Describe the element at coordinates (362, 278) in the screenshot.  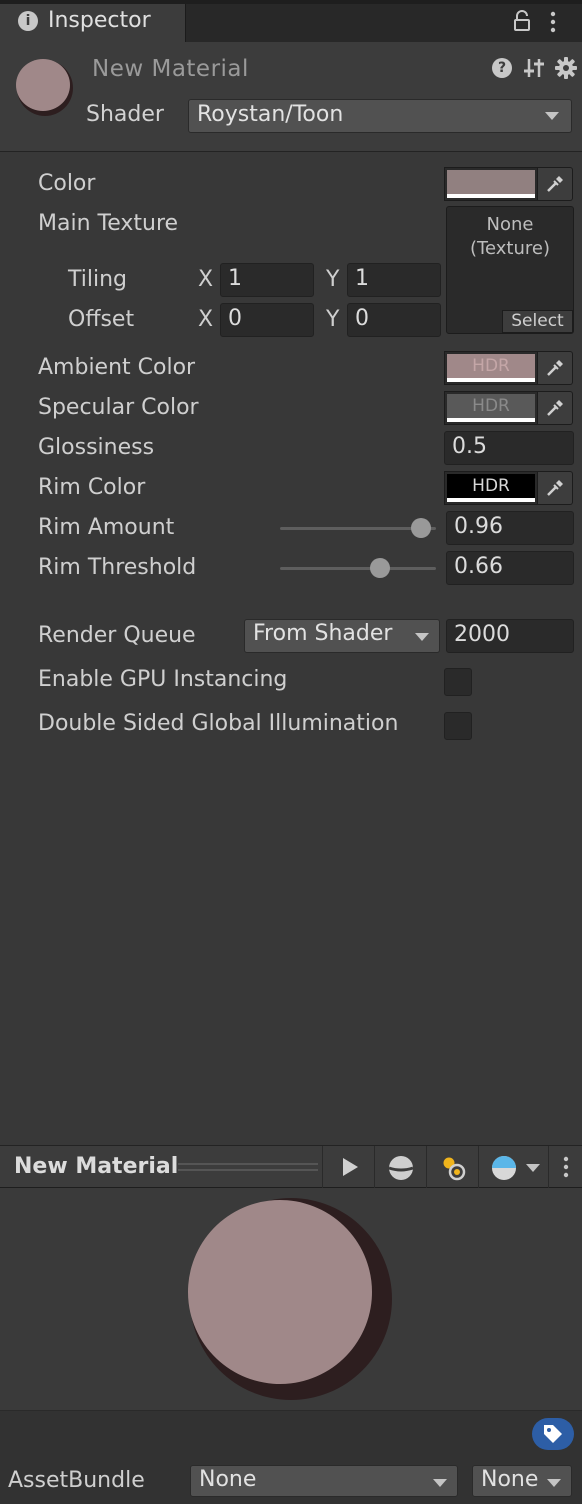
I see `tiling-y-value: 1` at that location.